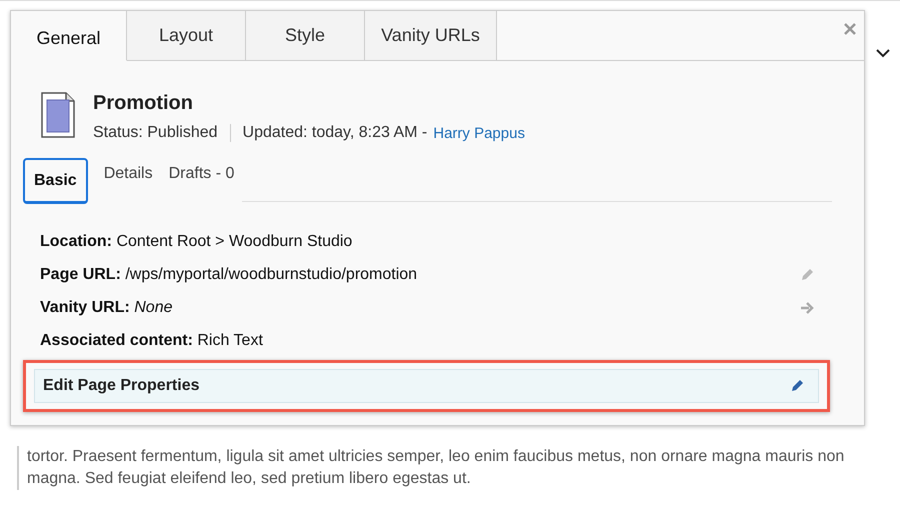  What do you see at coordinates (850, 29) in the screenshot?
I see `close-icon` at bounding box center [850, 29].